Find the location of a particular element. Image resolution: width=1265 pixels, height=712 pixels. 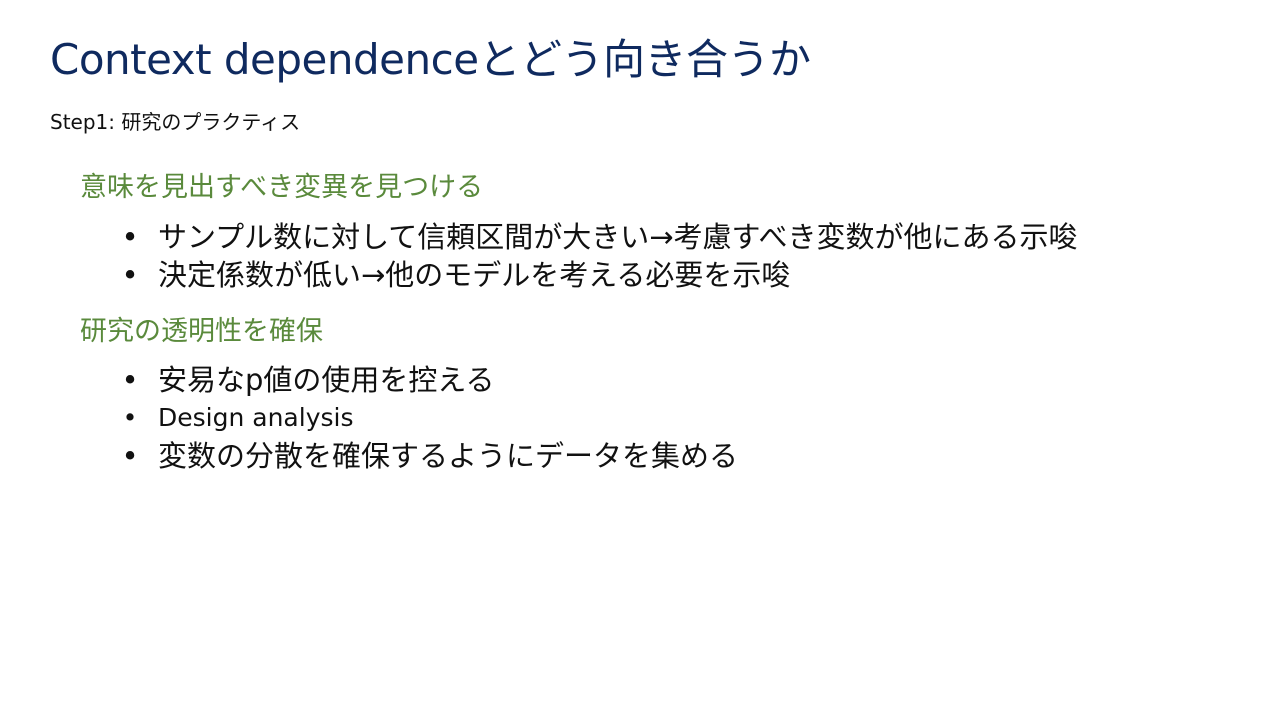

slide-title: Context dependenceとどう向き合うか is located at coordinates (430, 59).